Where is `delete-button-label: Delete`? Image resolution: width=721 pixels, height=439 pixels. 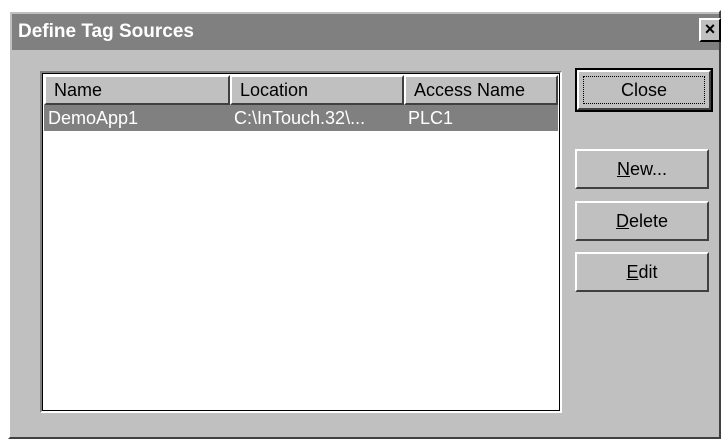 delete-button-label: Delete is located at coordinates (642, 221).